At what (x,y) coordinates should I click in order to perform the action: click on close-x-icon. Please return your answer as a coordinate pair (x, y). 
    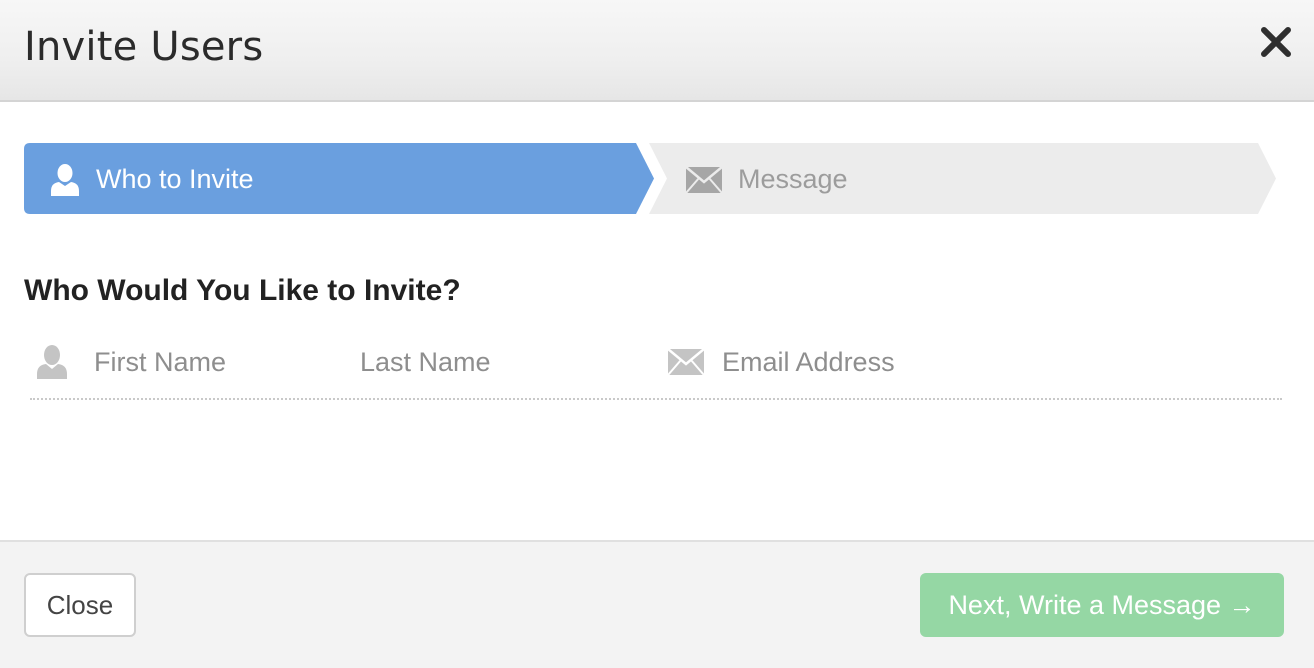
    Looking at the image, I should click on (1276, 42).